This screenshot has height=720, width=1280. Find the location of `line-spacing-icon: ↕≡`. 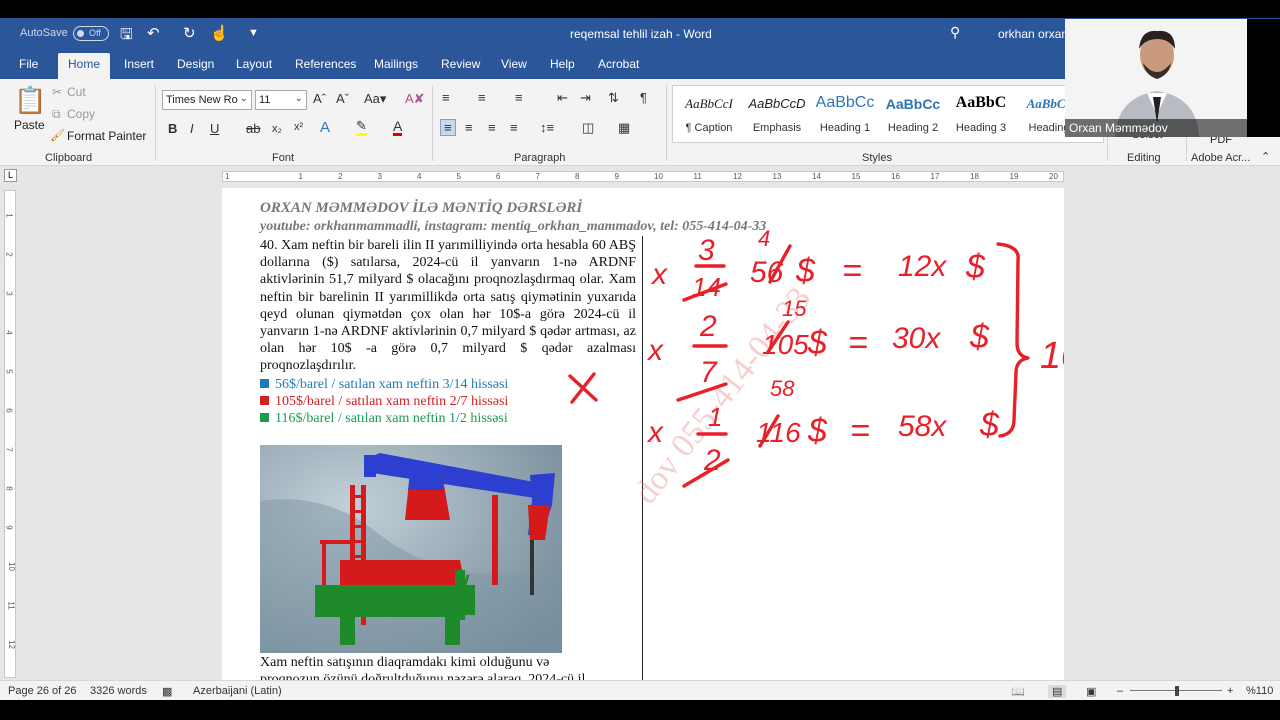

line-spacing-icon: ↕≡ is located at coordinates (547, 127).